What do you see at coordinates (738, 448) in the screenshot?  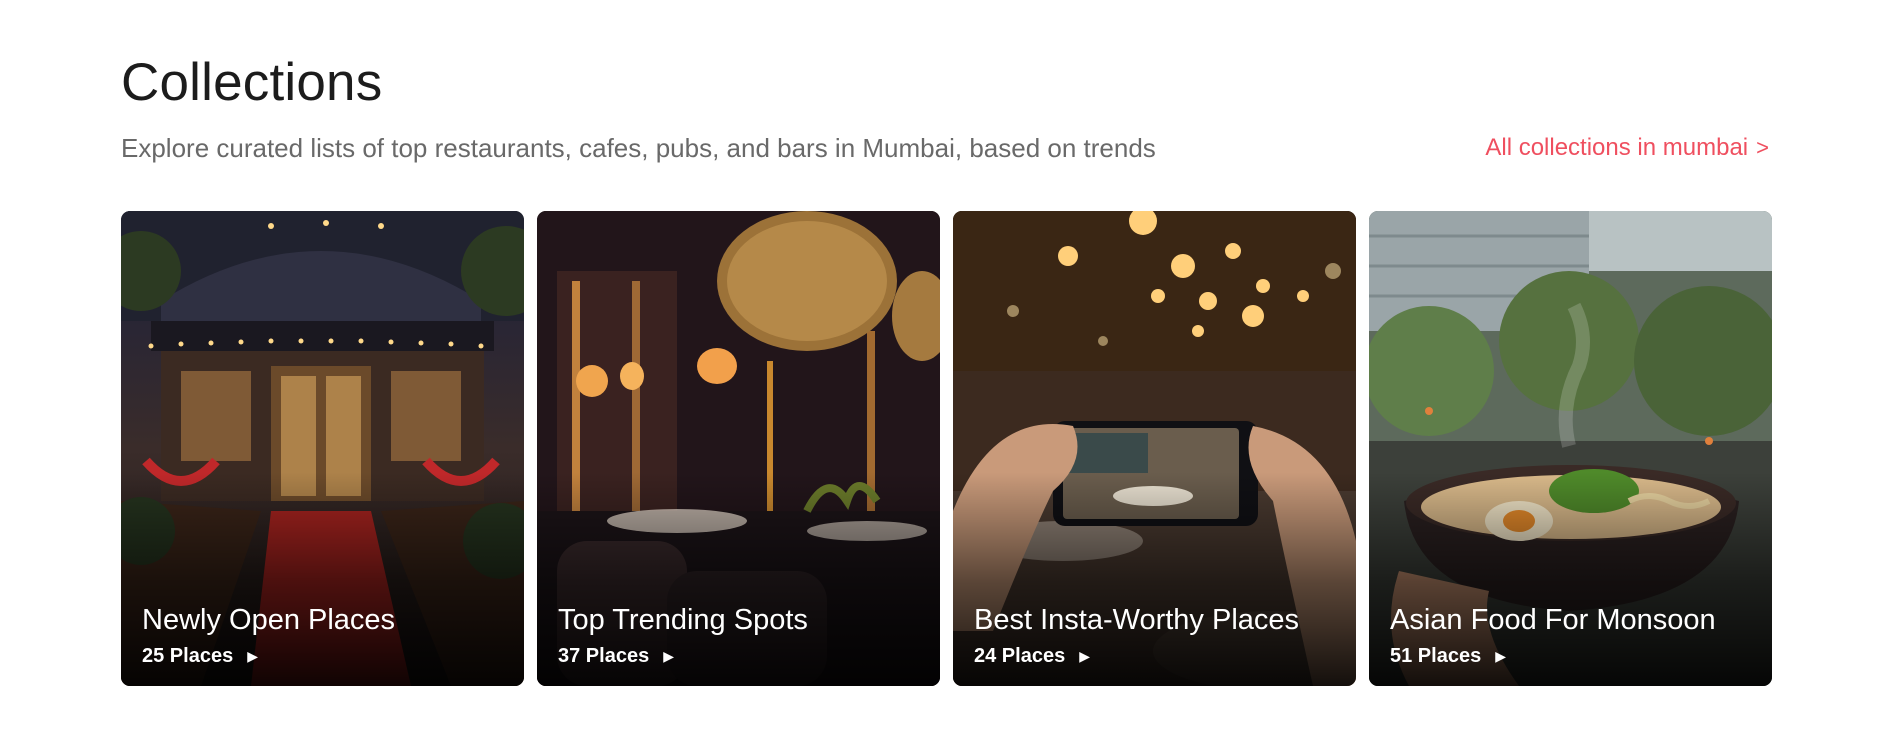 I see `collection-card-top-trending: Top Trending Spots 37 Places ▶` at bounding box center [738, 448].